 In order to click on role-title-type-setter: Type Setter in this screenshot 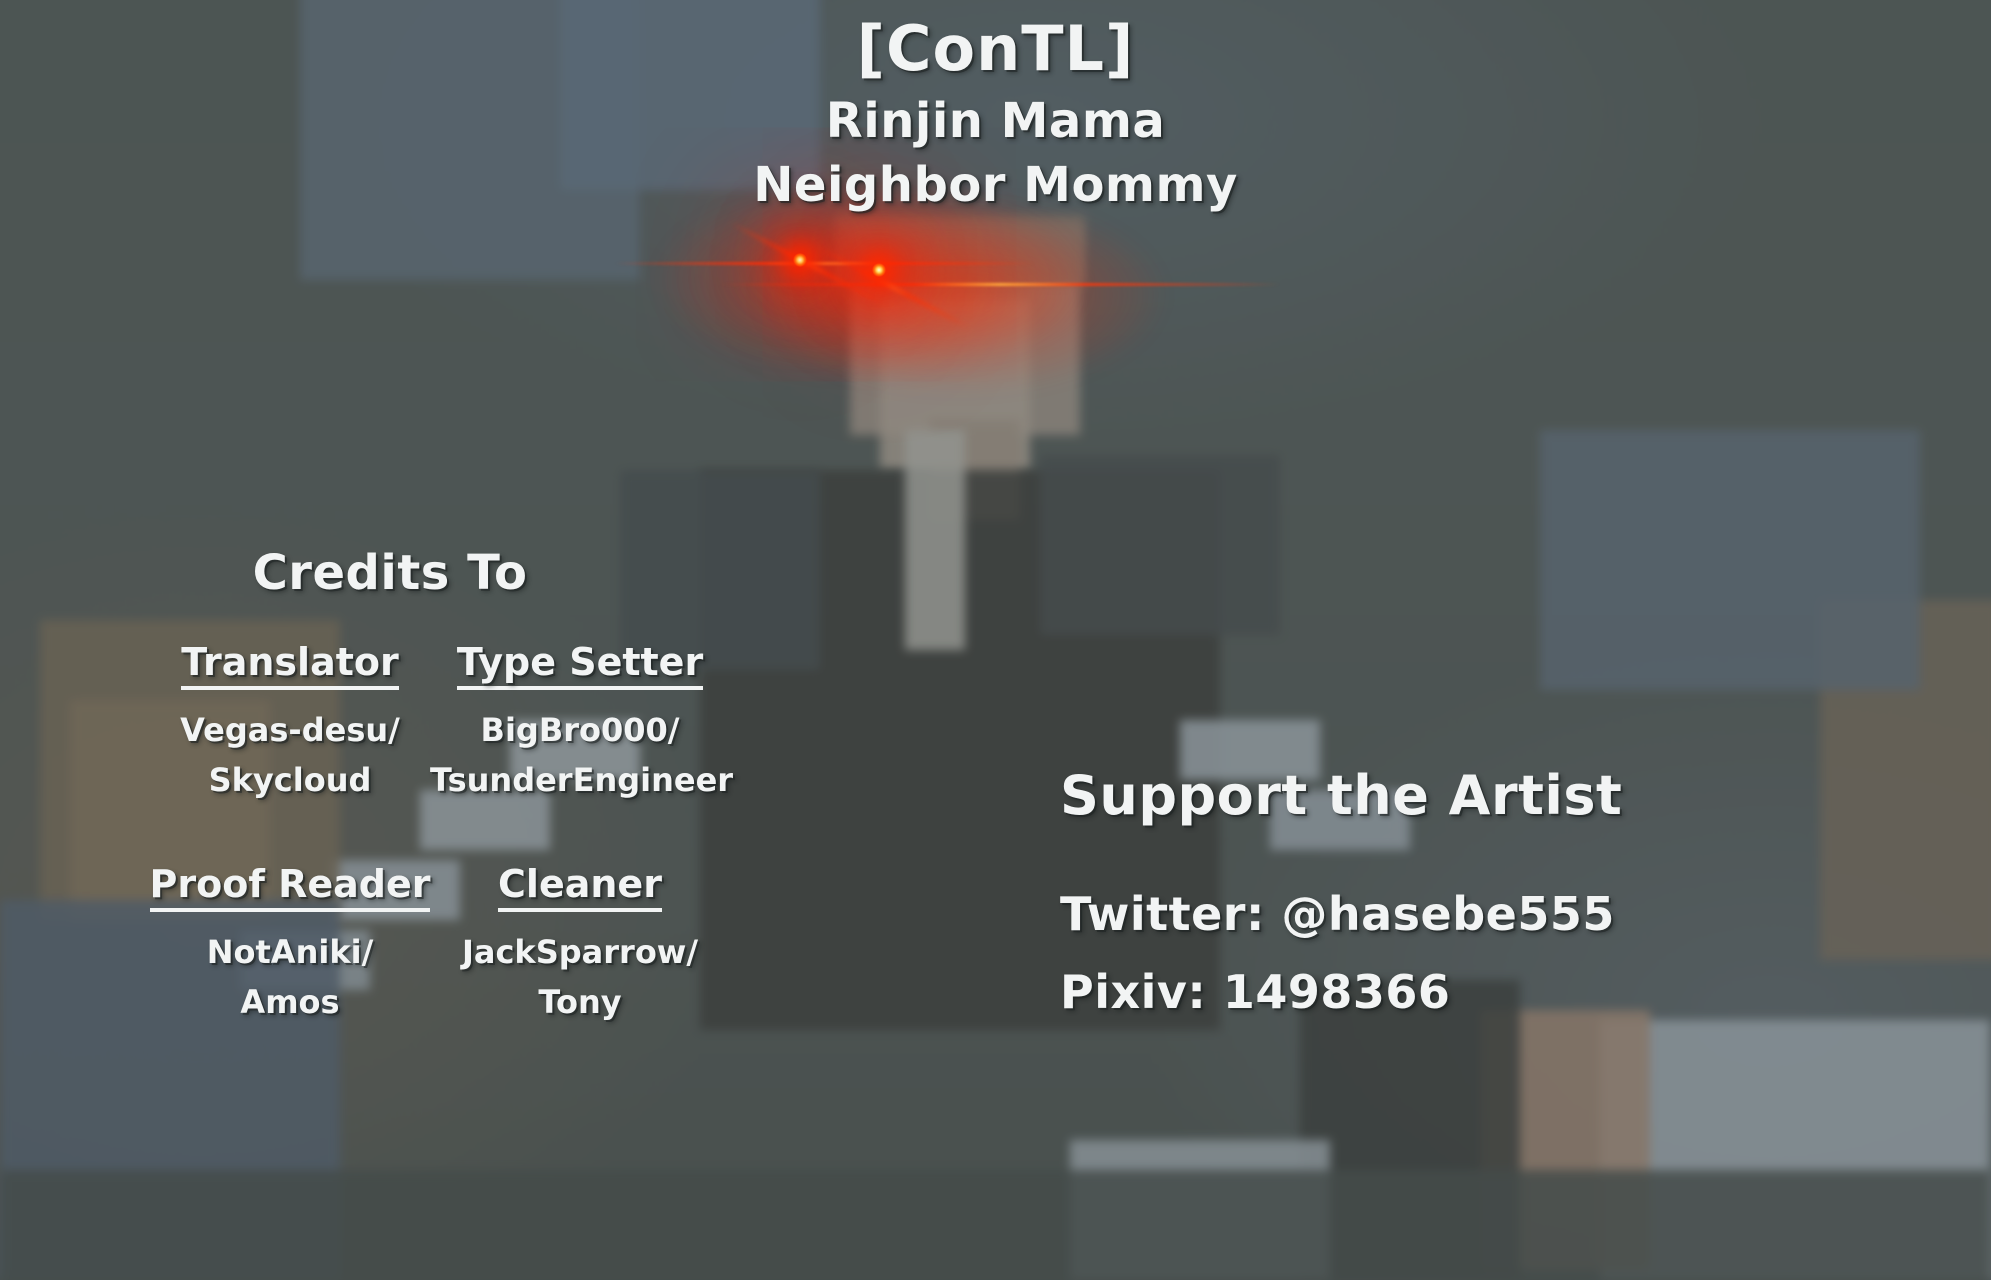, I will do `click(580, 665)`.